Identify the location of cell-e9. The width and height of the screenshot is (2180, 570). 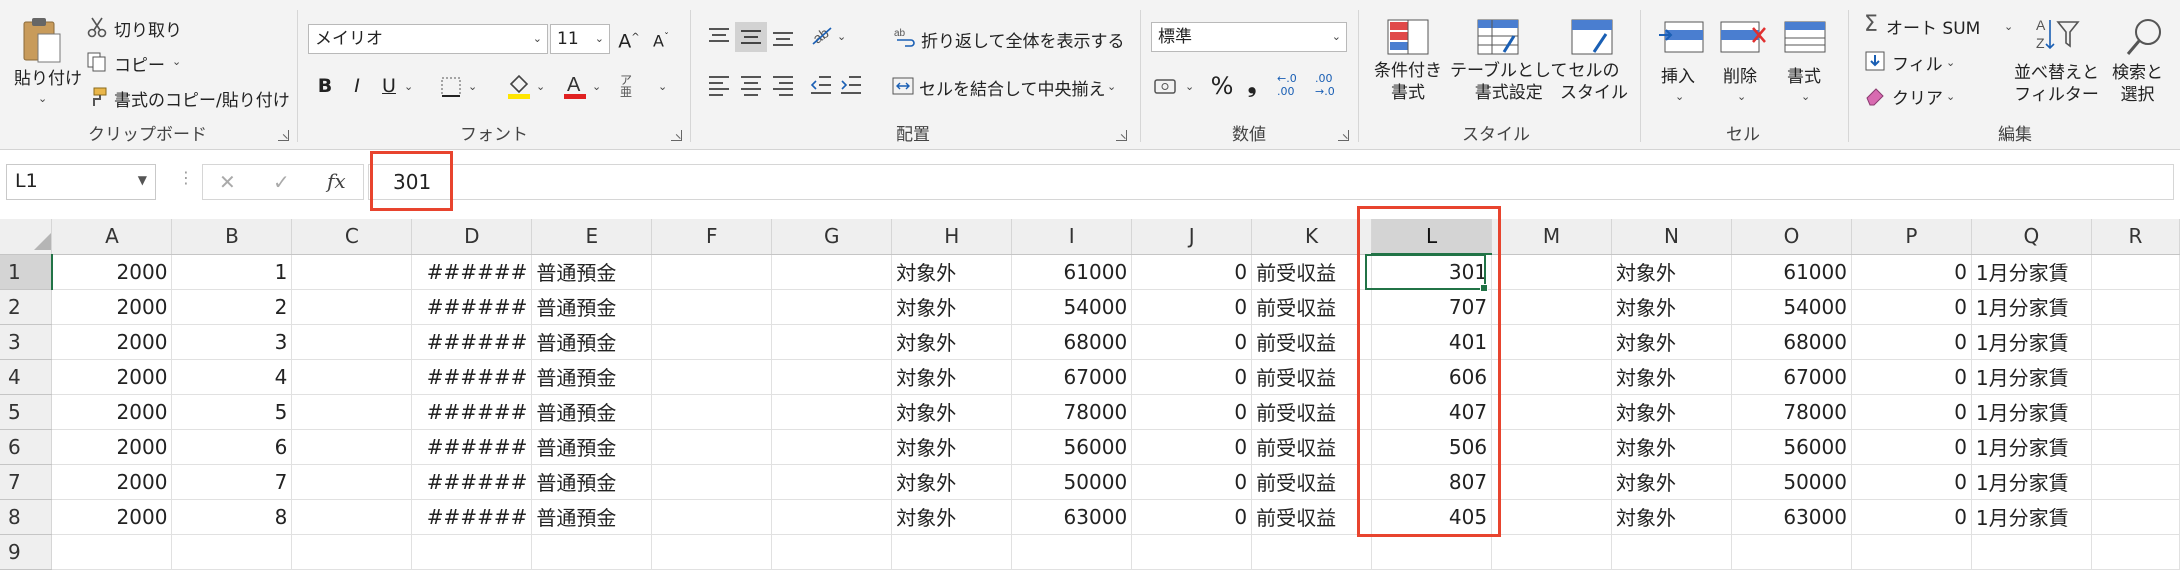
(592, 552).